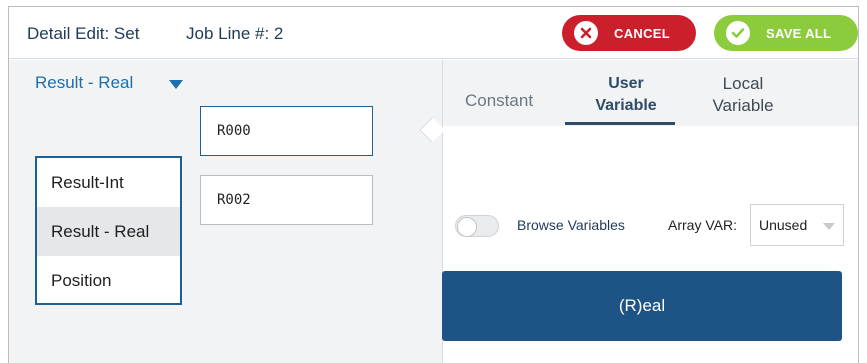 This screenshot has height=363, width=867. I want to click on dropdown-option-result-int: Result-Int, so click(108, 182).